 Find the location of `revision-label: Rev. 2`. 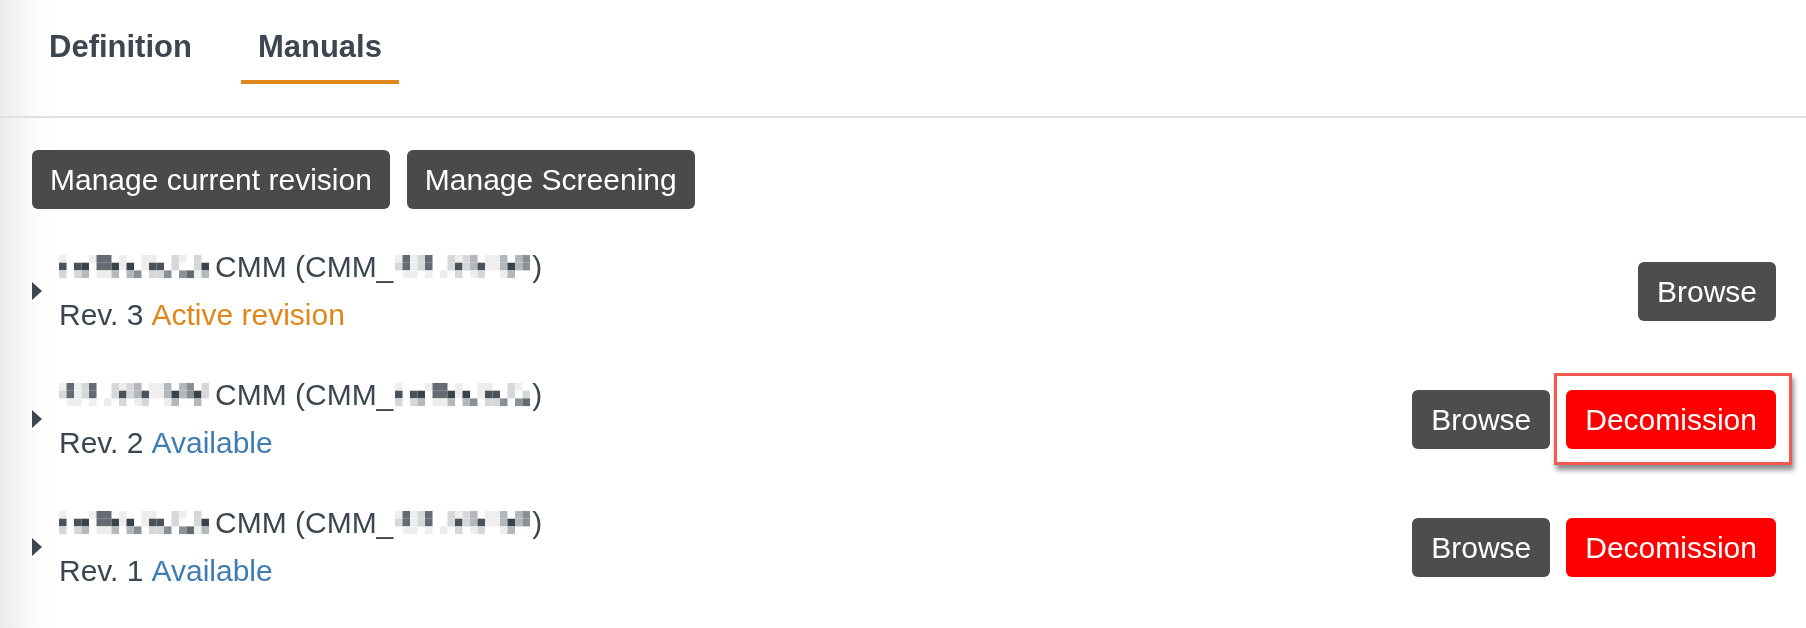

revision-label: Rev. 2 is located at coordinates (101, 443).